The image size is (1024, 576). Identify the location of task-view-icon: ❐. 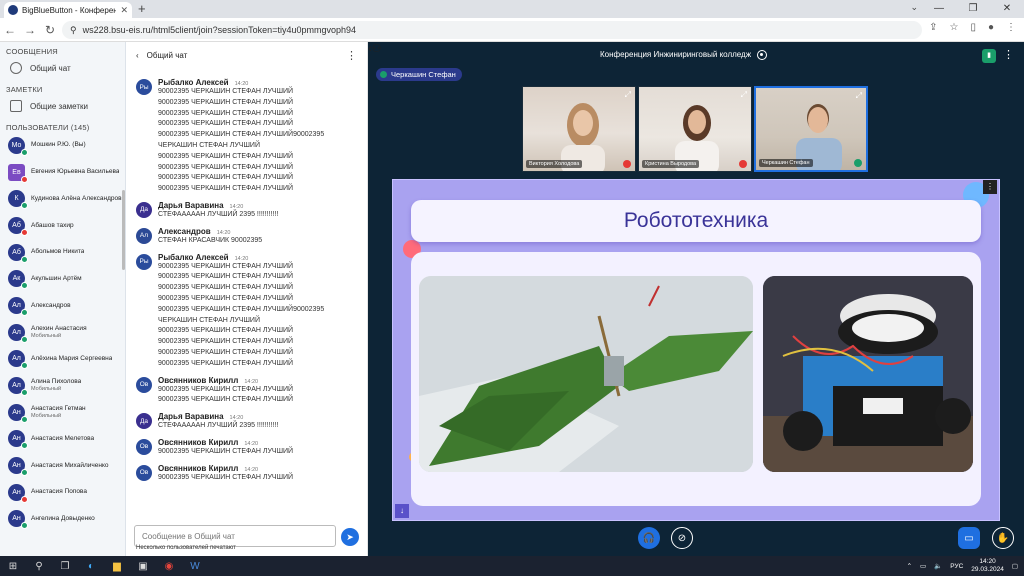
(65, 566).